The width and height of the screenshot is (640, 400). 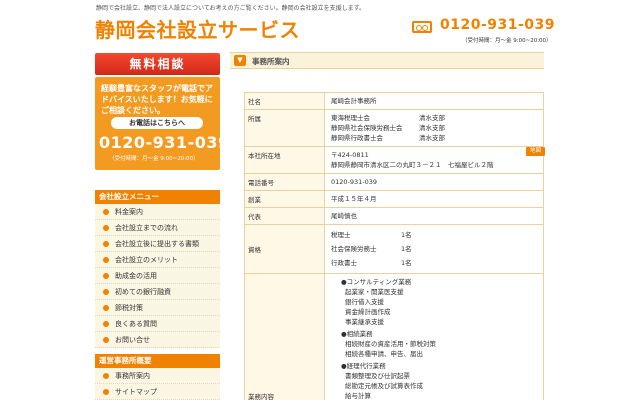 I want to click on business-item: 相続各種申請、申告、届出, so click(x=384, y=354).